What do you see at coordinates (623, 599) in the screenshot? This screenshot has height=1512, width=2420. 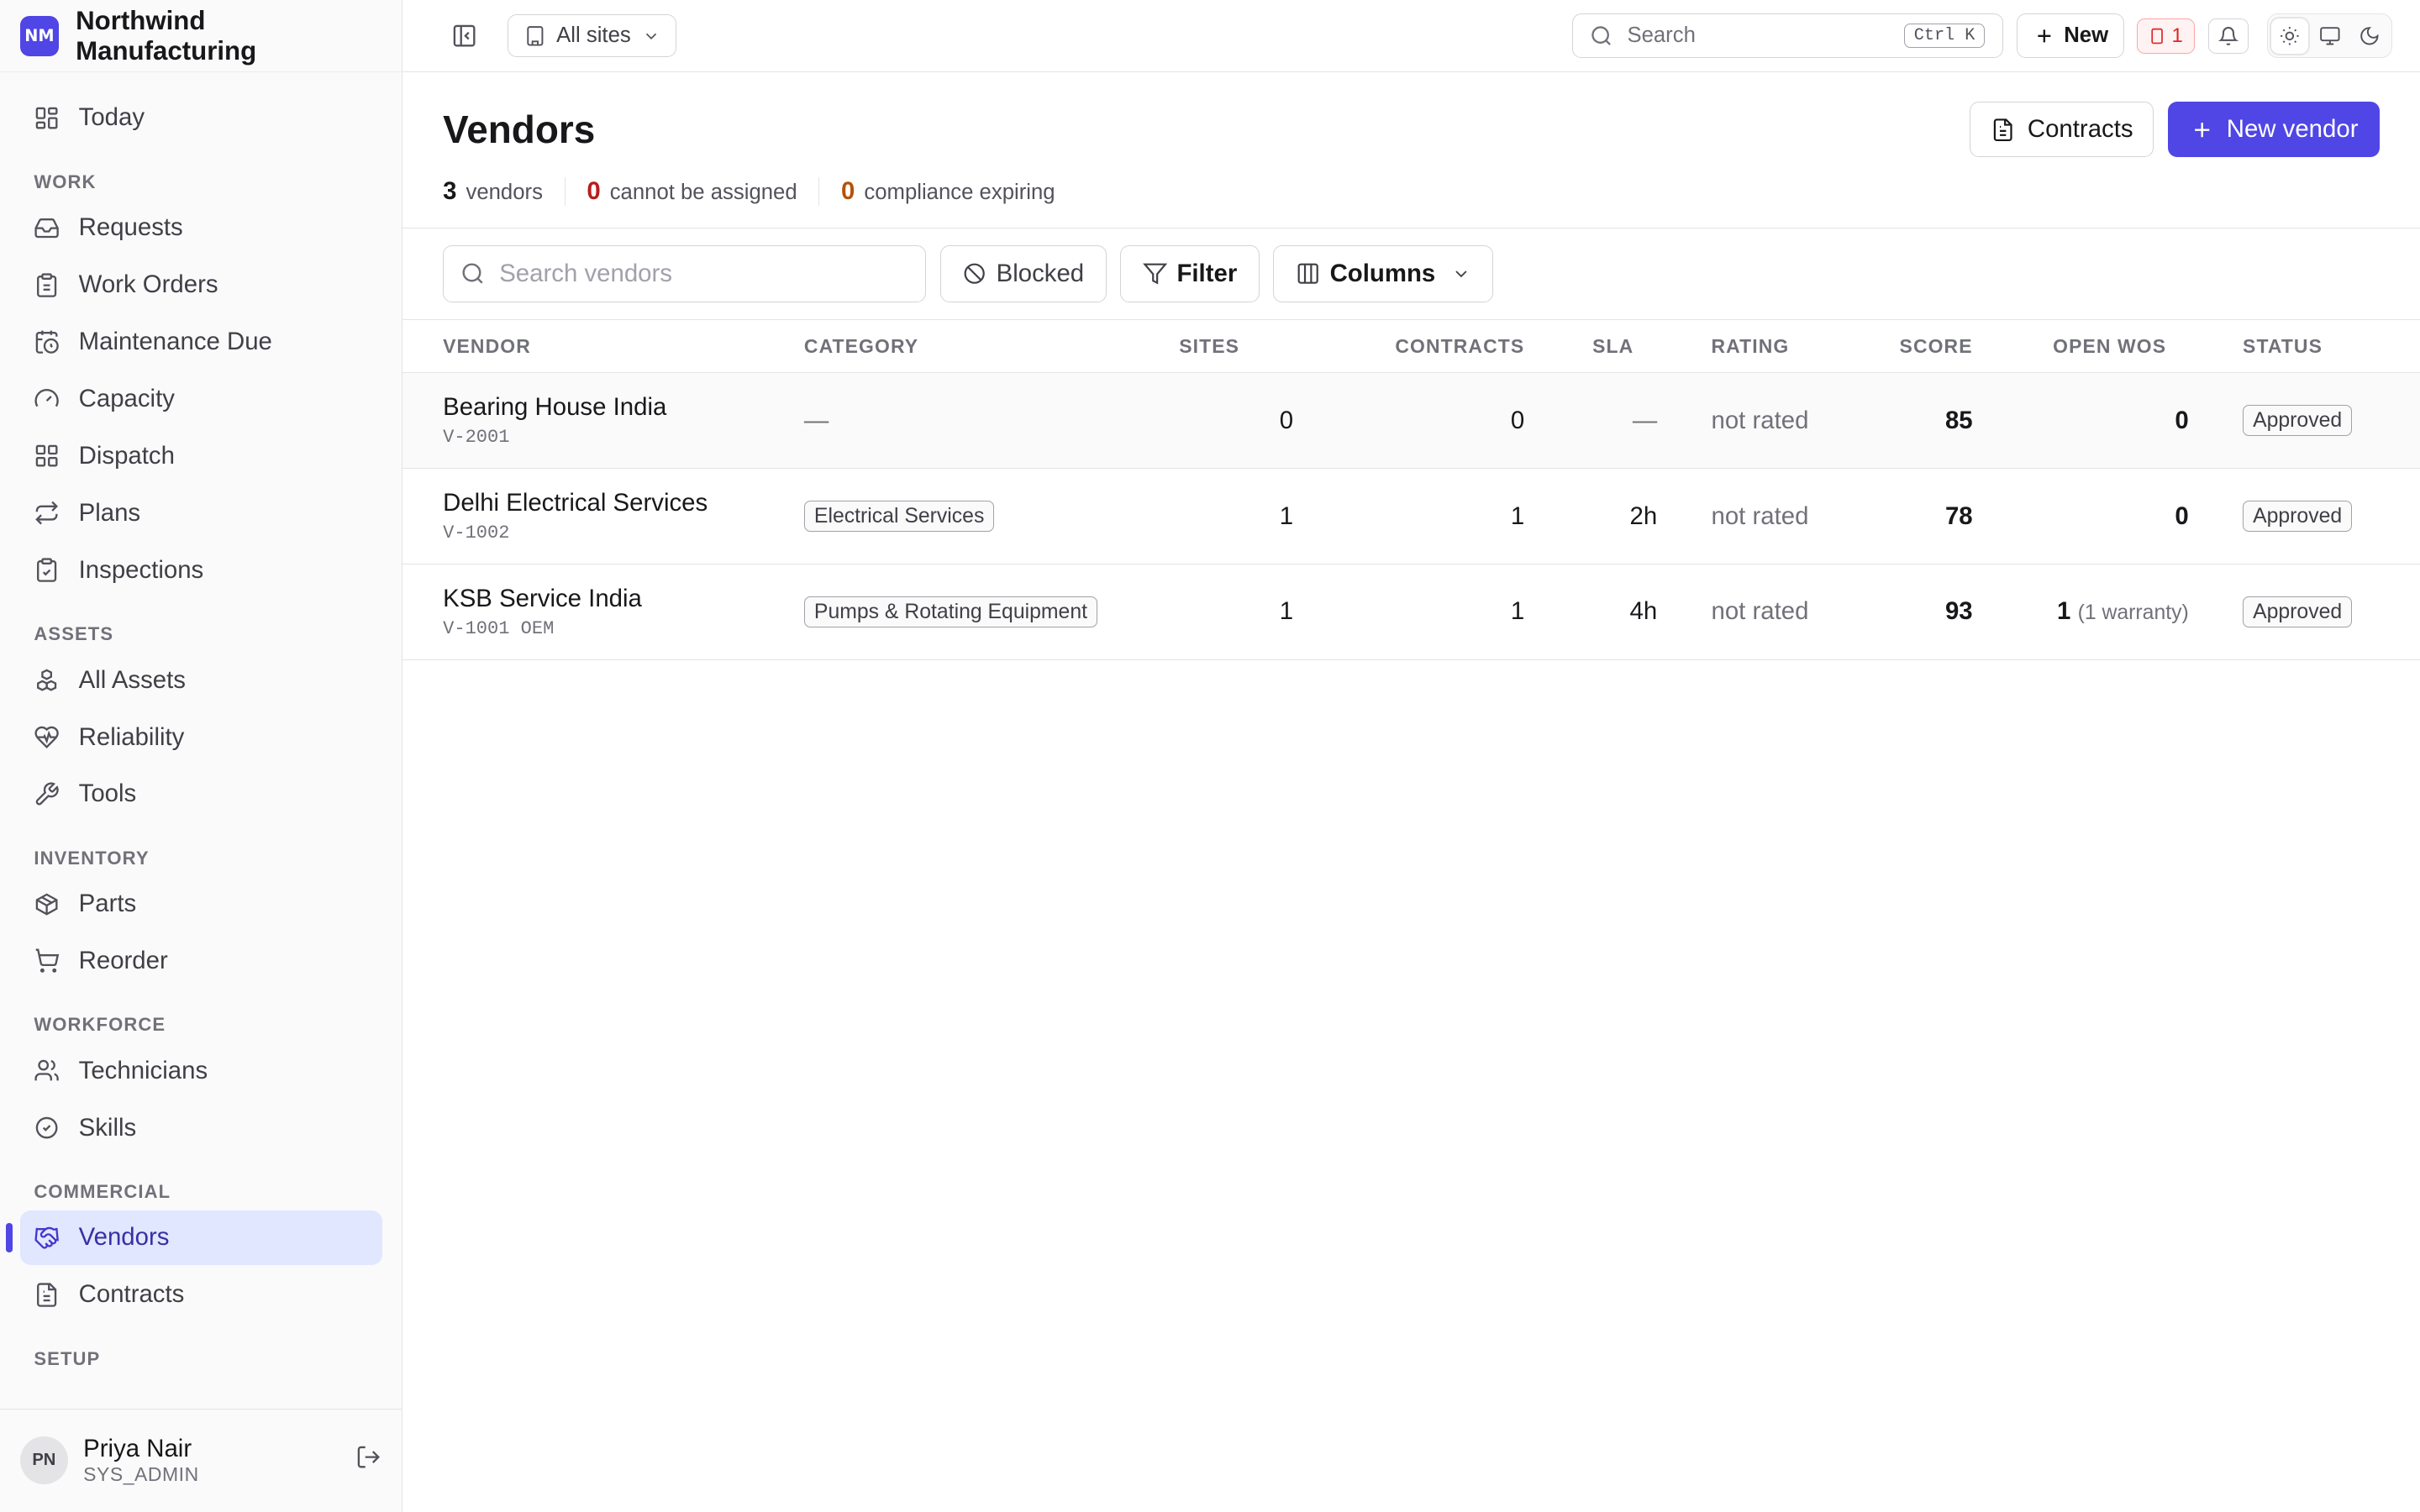 I see `vendor-name: KSB Service India` at bounding box center [623, 599].